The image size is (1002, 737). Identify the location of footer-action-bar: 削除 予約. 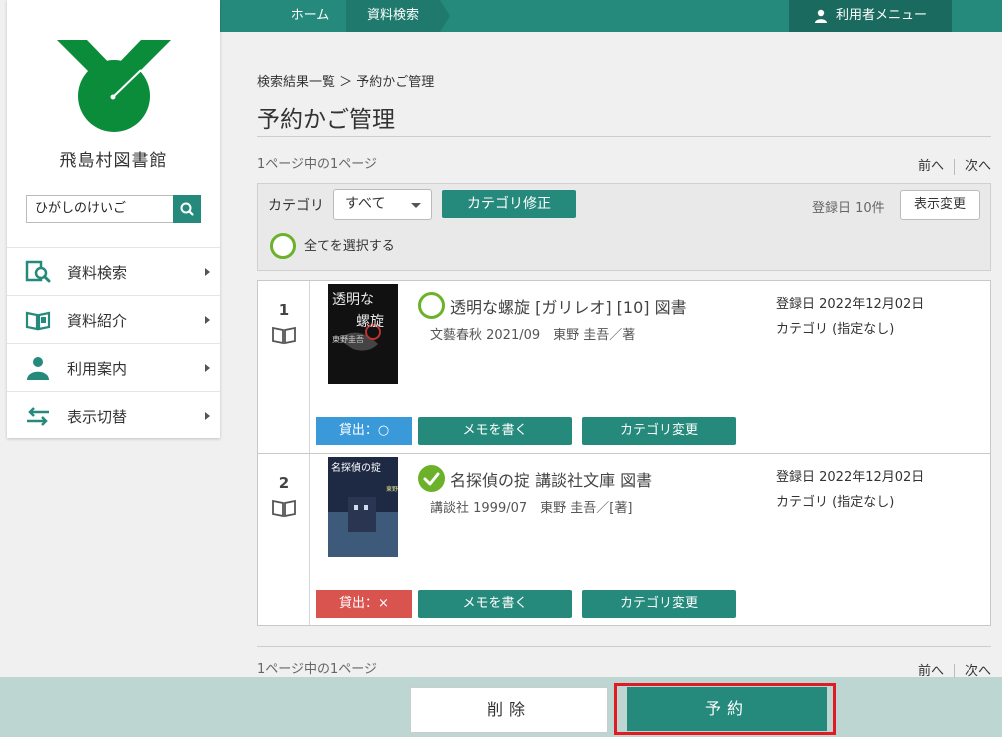
(501, 707).